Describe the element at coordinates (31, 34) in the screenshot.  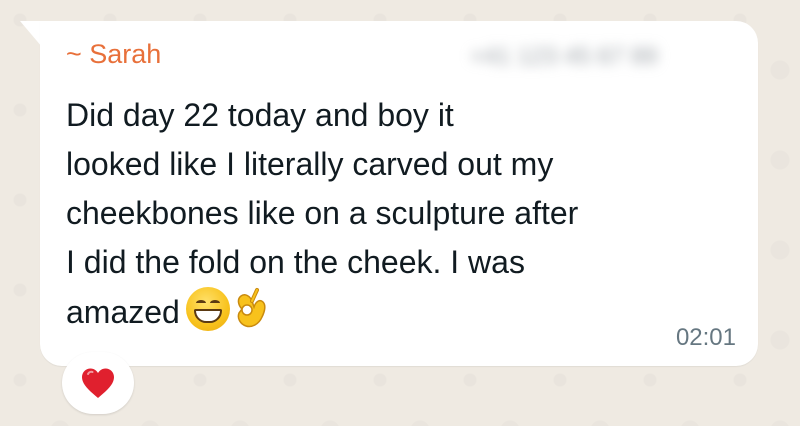
I see `bubble-tail` at that location.